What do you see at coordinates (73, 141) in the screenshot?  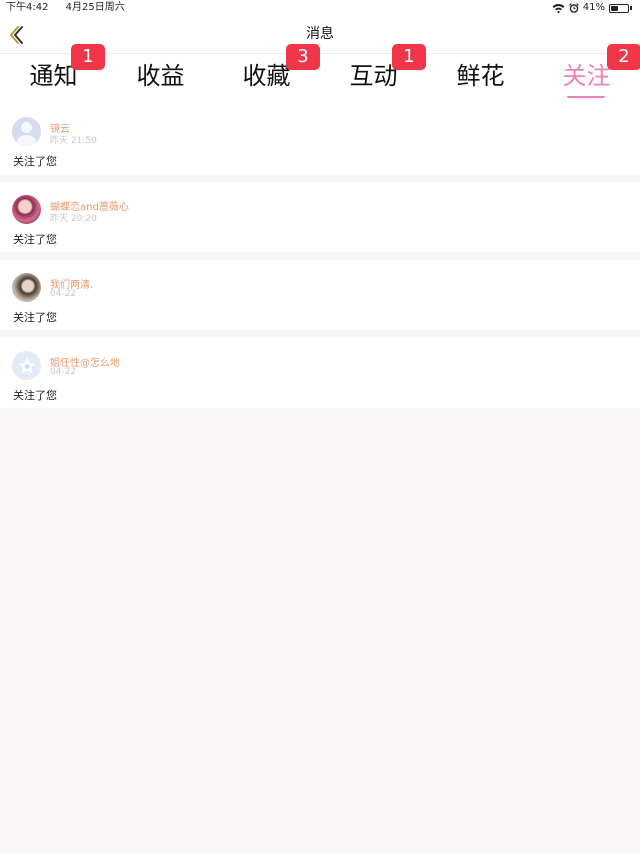 I see `timestamp: 昨天 21:50` at bounding box center [73, 141].